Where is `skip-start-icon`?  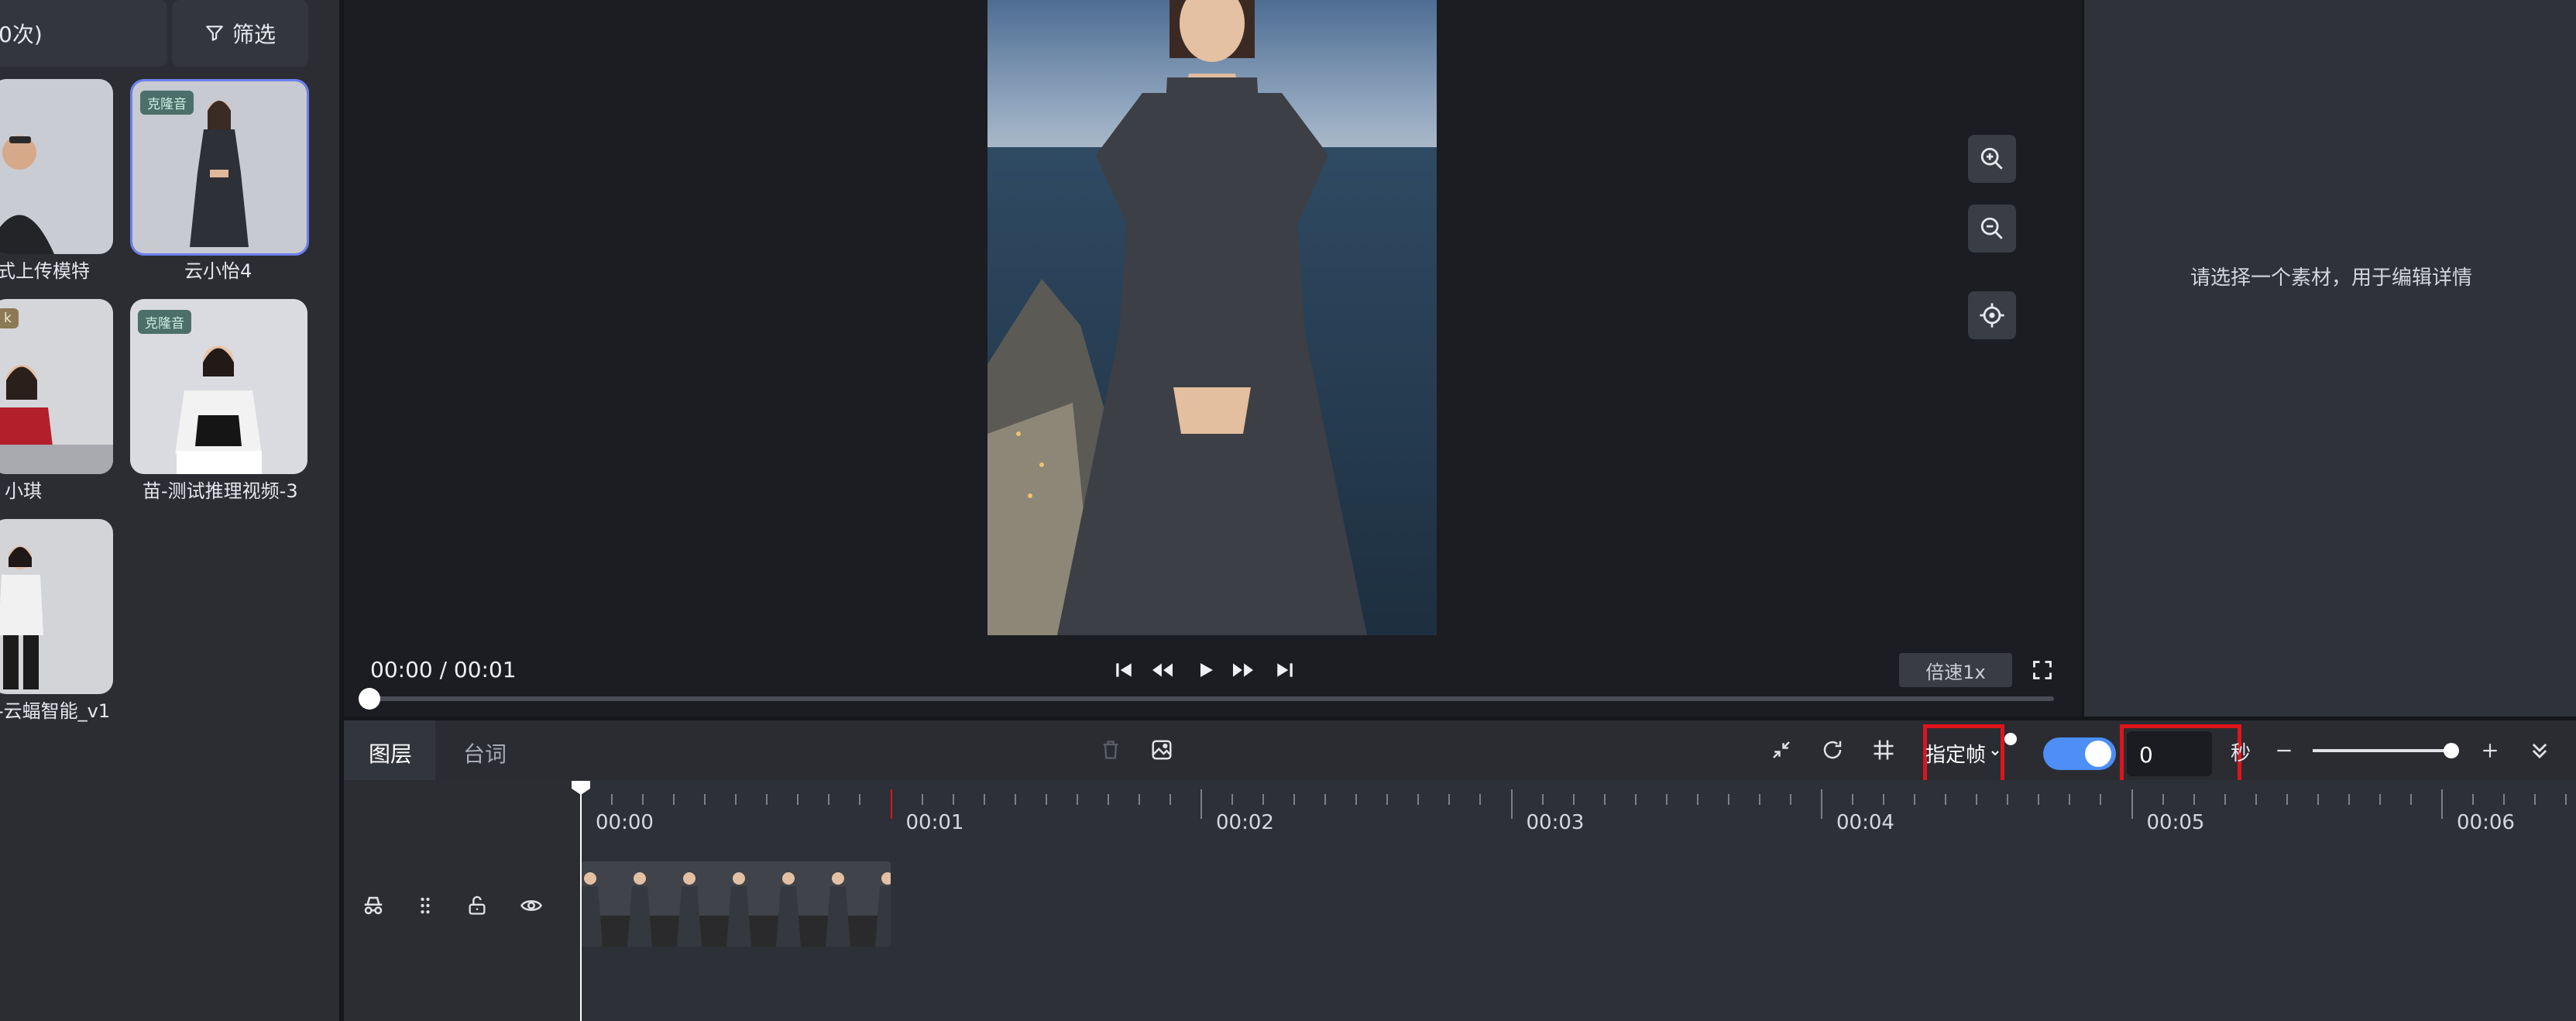
skip-start-icon is located at coordinates (1124, 670).